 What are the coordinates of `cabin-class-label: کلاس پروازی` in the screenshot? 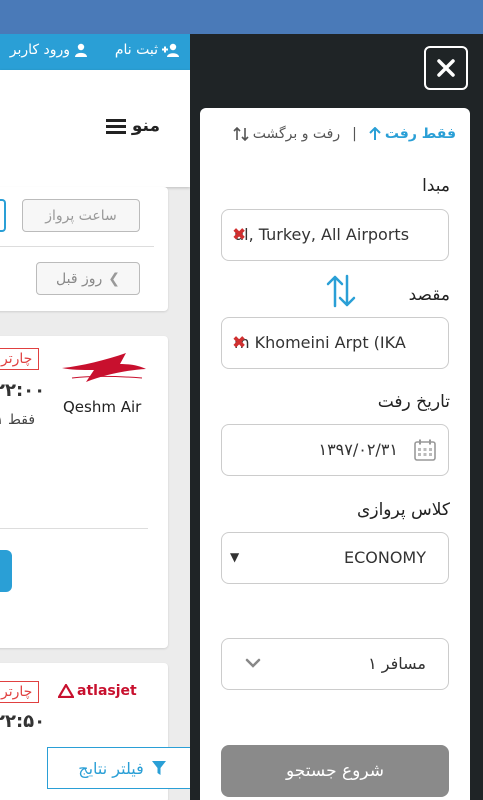 It's located at (403, 510).